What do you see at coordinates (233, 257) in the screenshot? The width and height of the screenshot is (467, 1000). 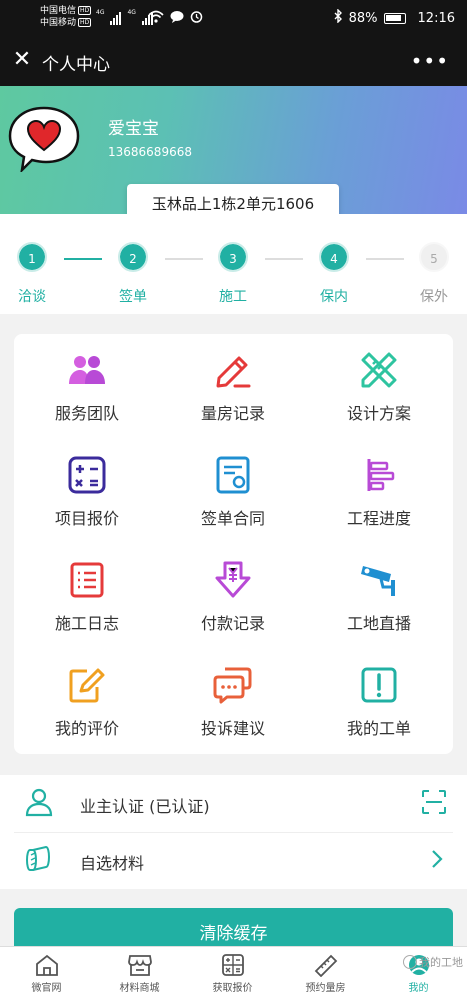 I see `step-number: 3` at bounding box center [233, 257].